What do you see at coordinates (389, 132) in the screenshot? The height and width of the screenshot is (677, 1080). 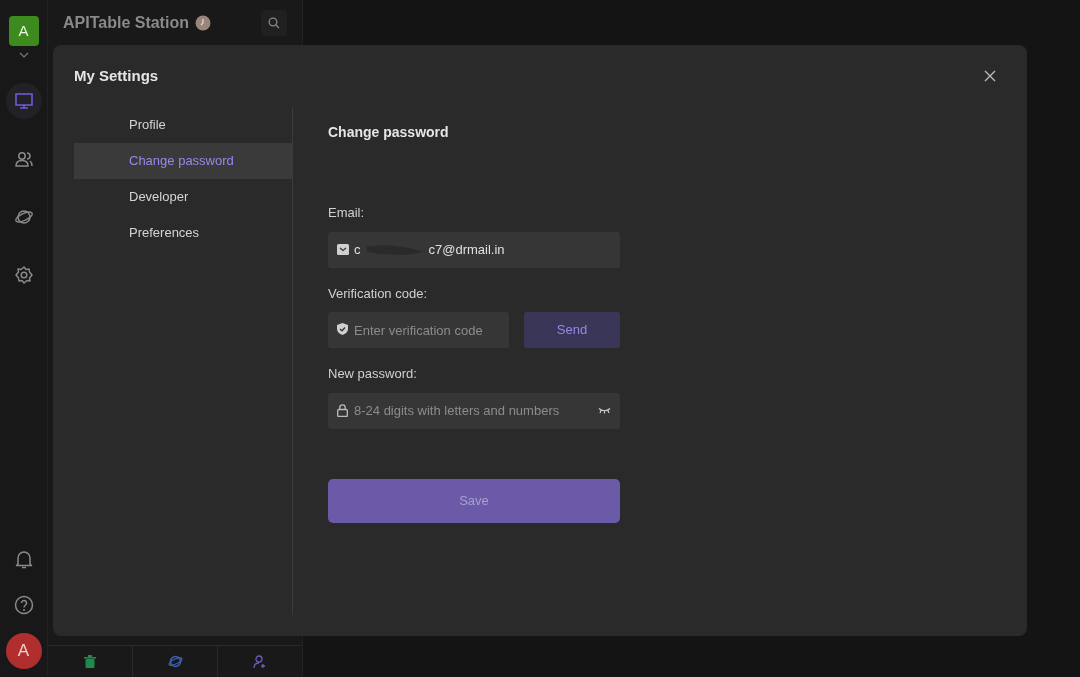 I see `section-title: Change password` at bounding box center [389, 132].